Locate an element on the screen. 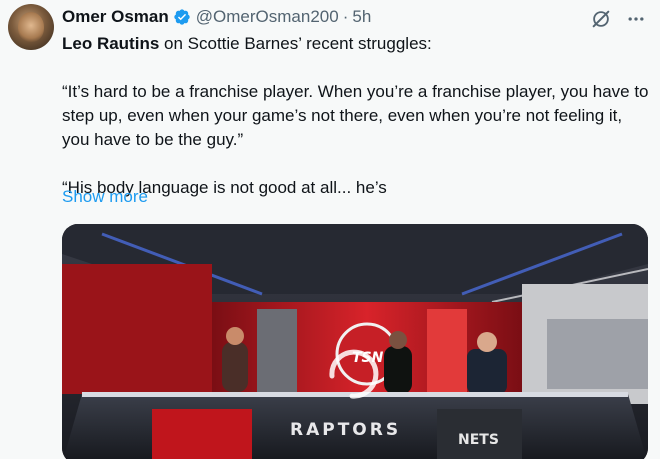  more-icon is located at coordinates (636, 19).